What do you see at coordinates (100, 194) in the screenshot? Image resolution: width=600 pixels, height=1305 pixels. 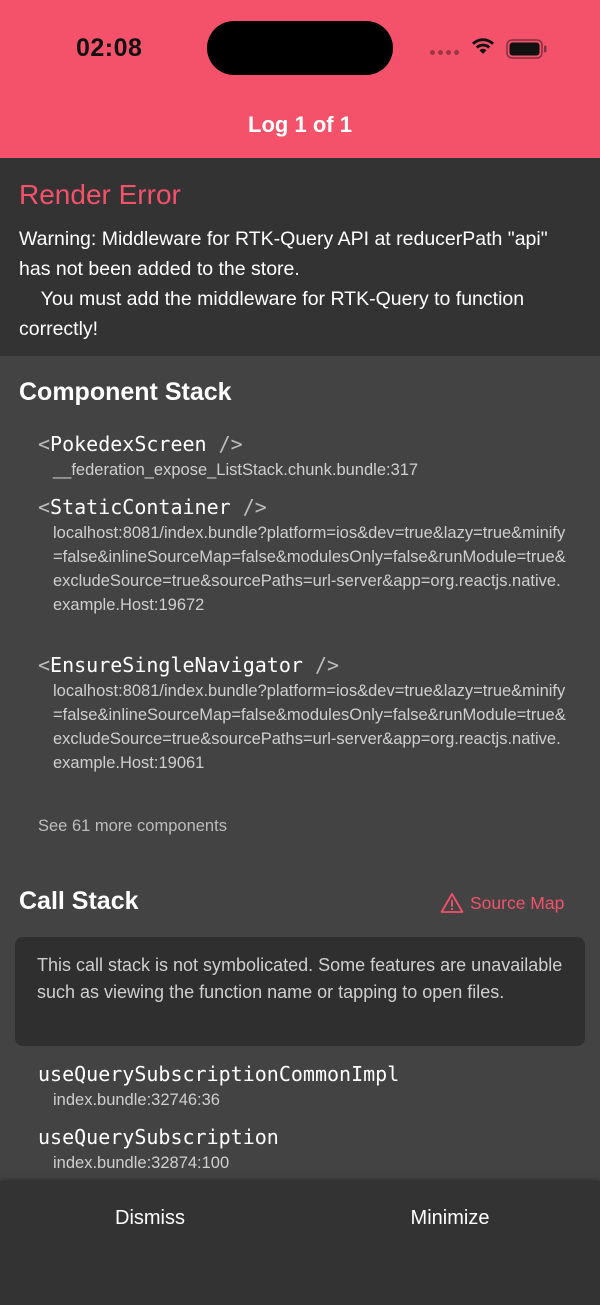 I see `error-title: Render Error` at bounding box center [100, 194].